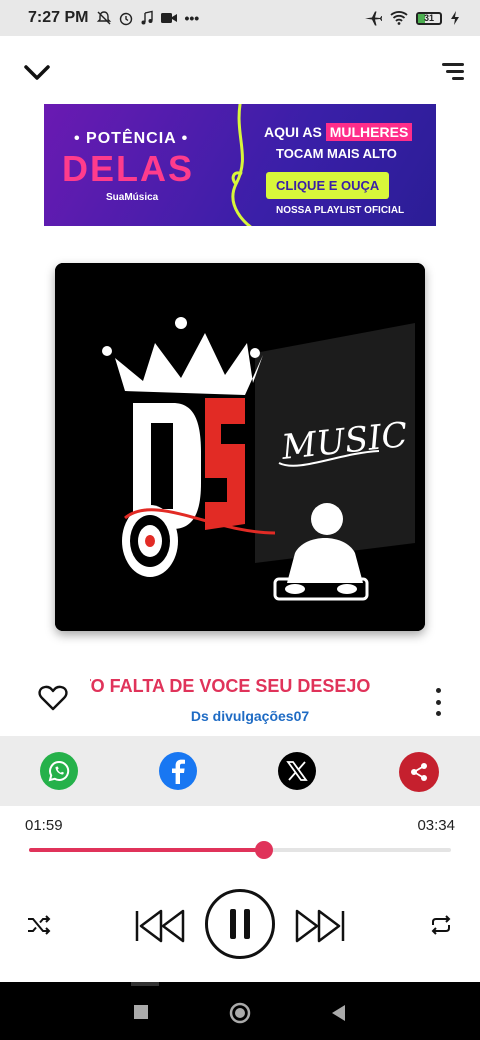  Describe the element at coordinates (250, 716) in the screenshot. I see `track-artist-link: Ds divulgações07` at that location.